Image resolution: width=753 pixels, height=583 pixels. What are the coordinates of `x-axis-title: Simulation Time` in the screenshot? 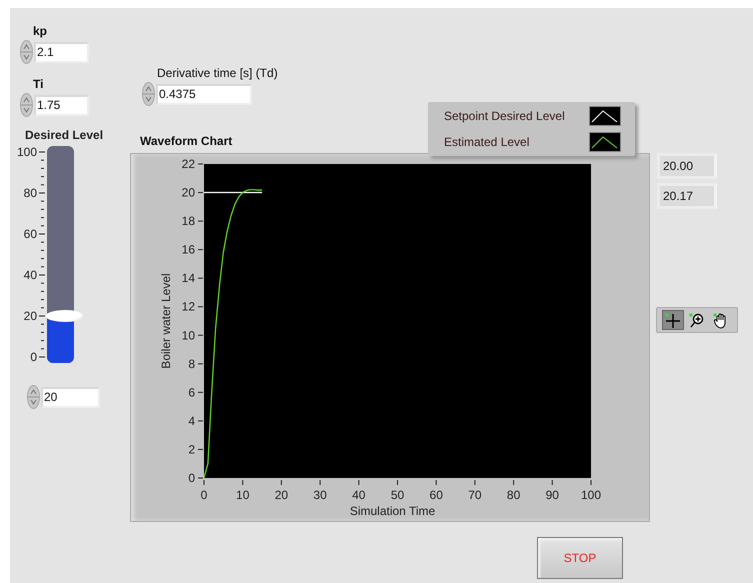 It's located at (393, 511).